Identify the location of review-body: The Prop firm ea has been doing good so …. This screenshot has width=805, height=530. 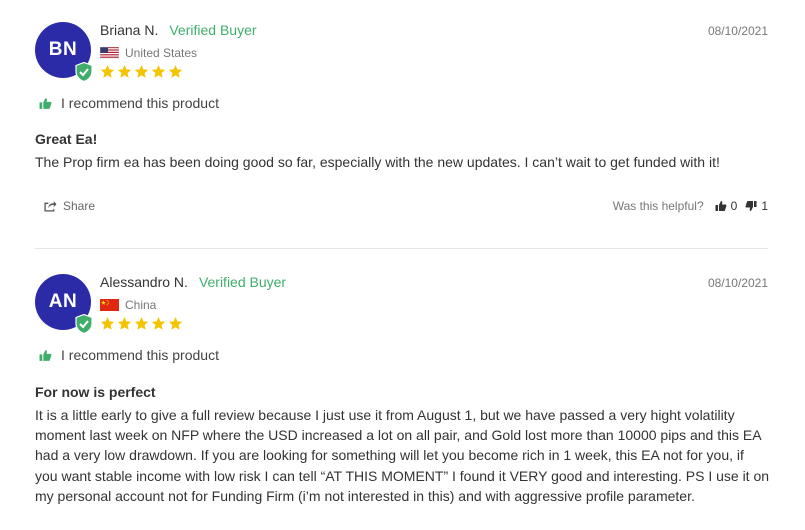
(377, 162).